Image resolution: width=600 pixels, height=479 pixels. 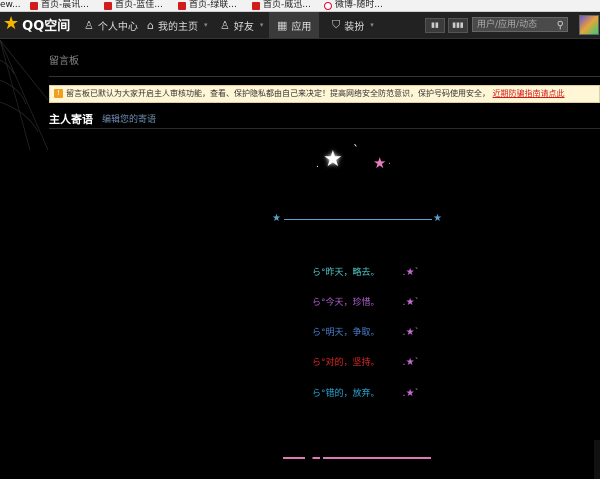 What do you see at coordinates (46, 26) in the screenshot?
I see `logo-text: QQ空间` at bounding box center [46, 26].